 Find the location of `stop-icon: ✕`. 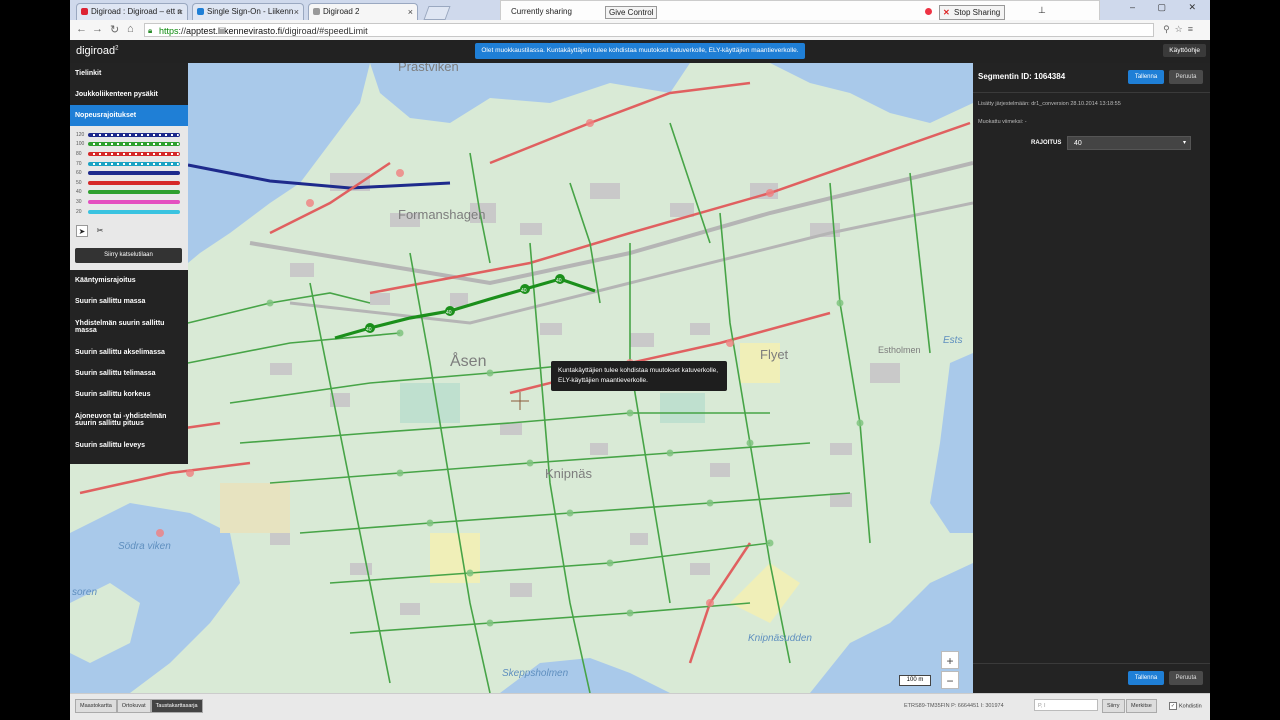

stop-icon: ✕ is located at coordinates (946, 12).